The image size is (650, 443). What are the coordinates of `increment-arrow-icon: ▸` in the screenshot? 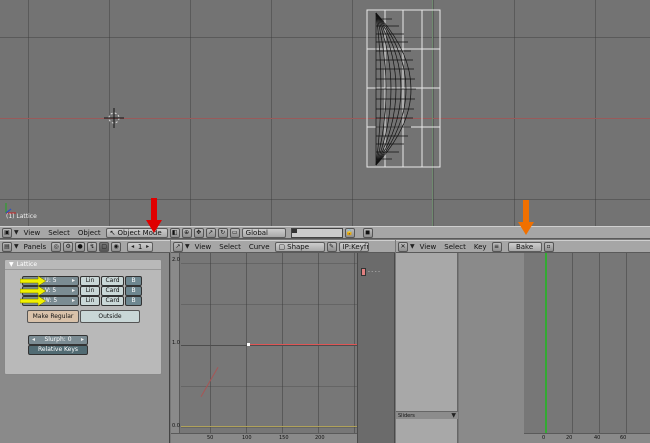 It's located at (147, 247).